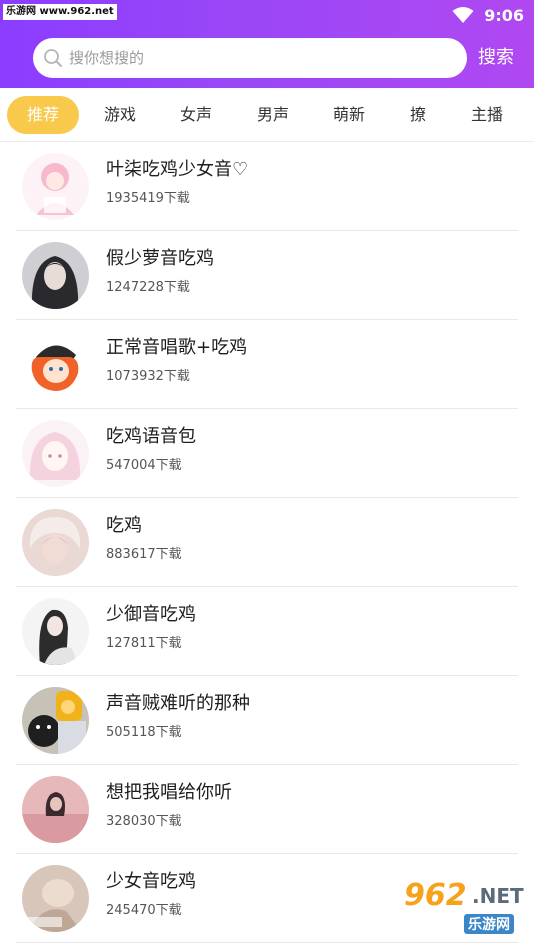  What do you see at coordinates (349, 115) in the screenshot?
I see `tab-newbie: 萌新` at bounding box center [349, 115].